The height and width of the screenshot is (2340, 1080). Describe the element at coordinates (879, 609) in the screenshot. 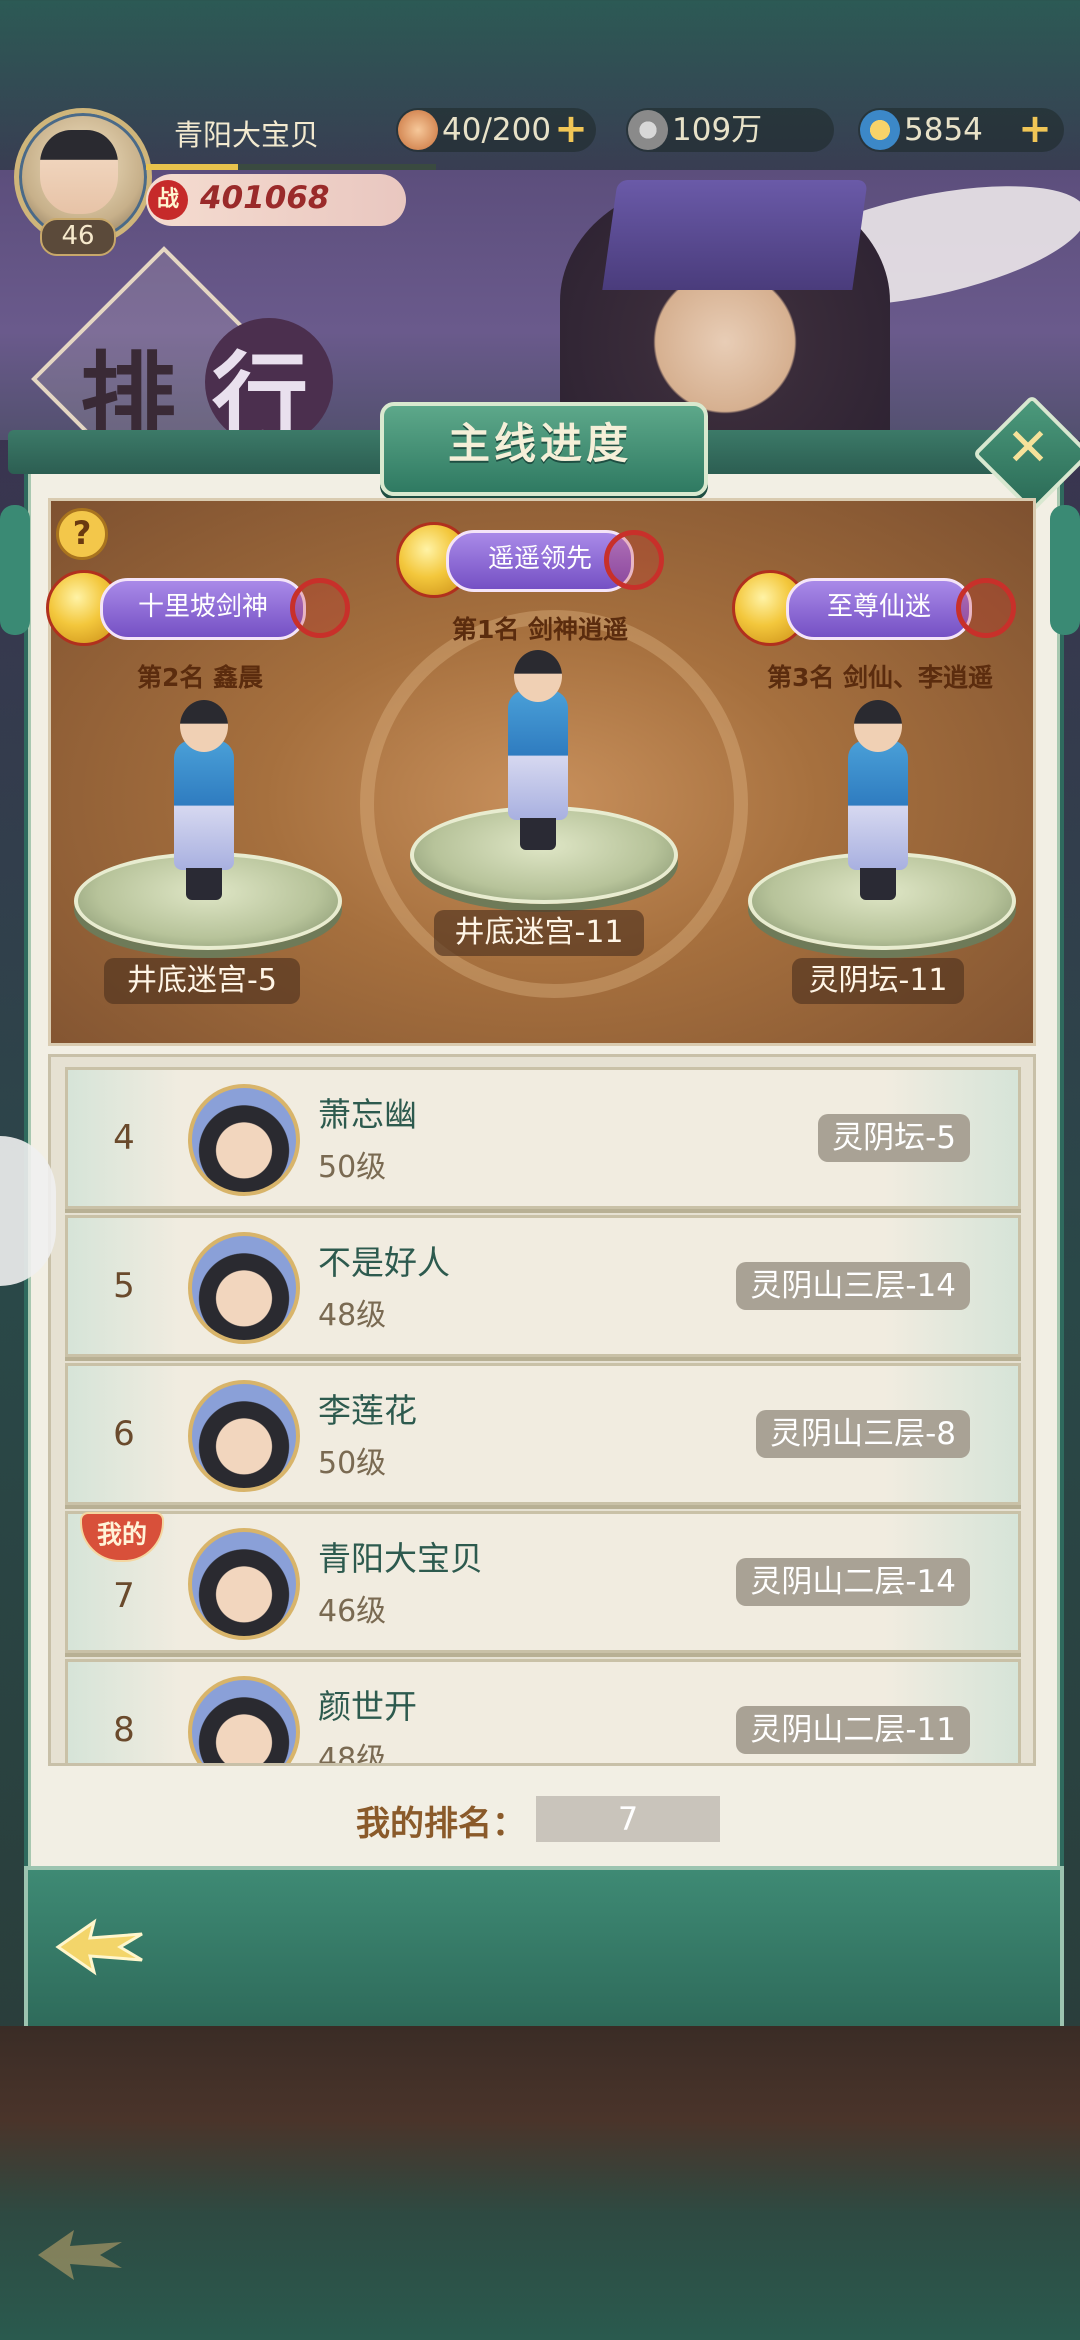

I see `podium-3-title: 至尊仙迷` at that location.